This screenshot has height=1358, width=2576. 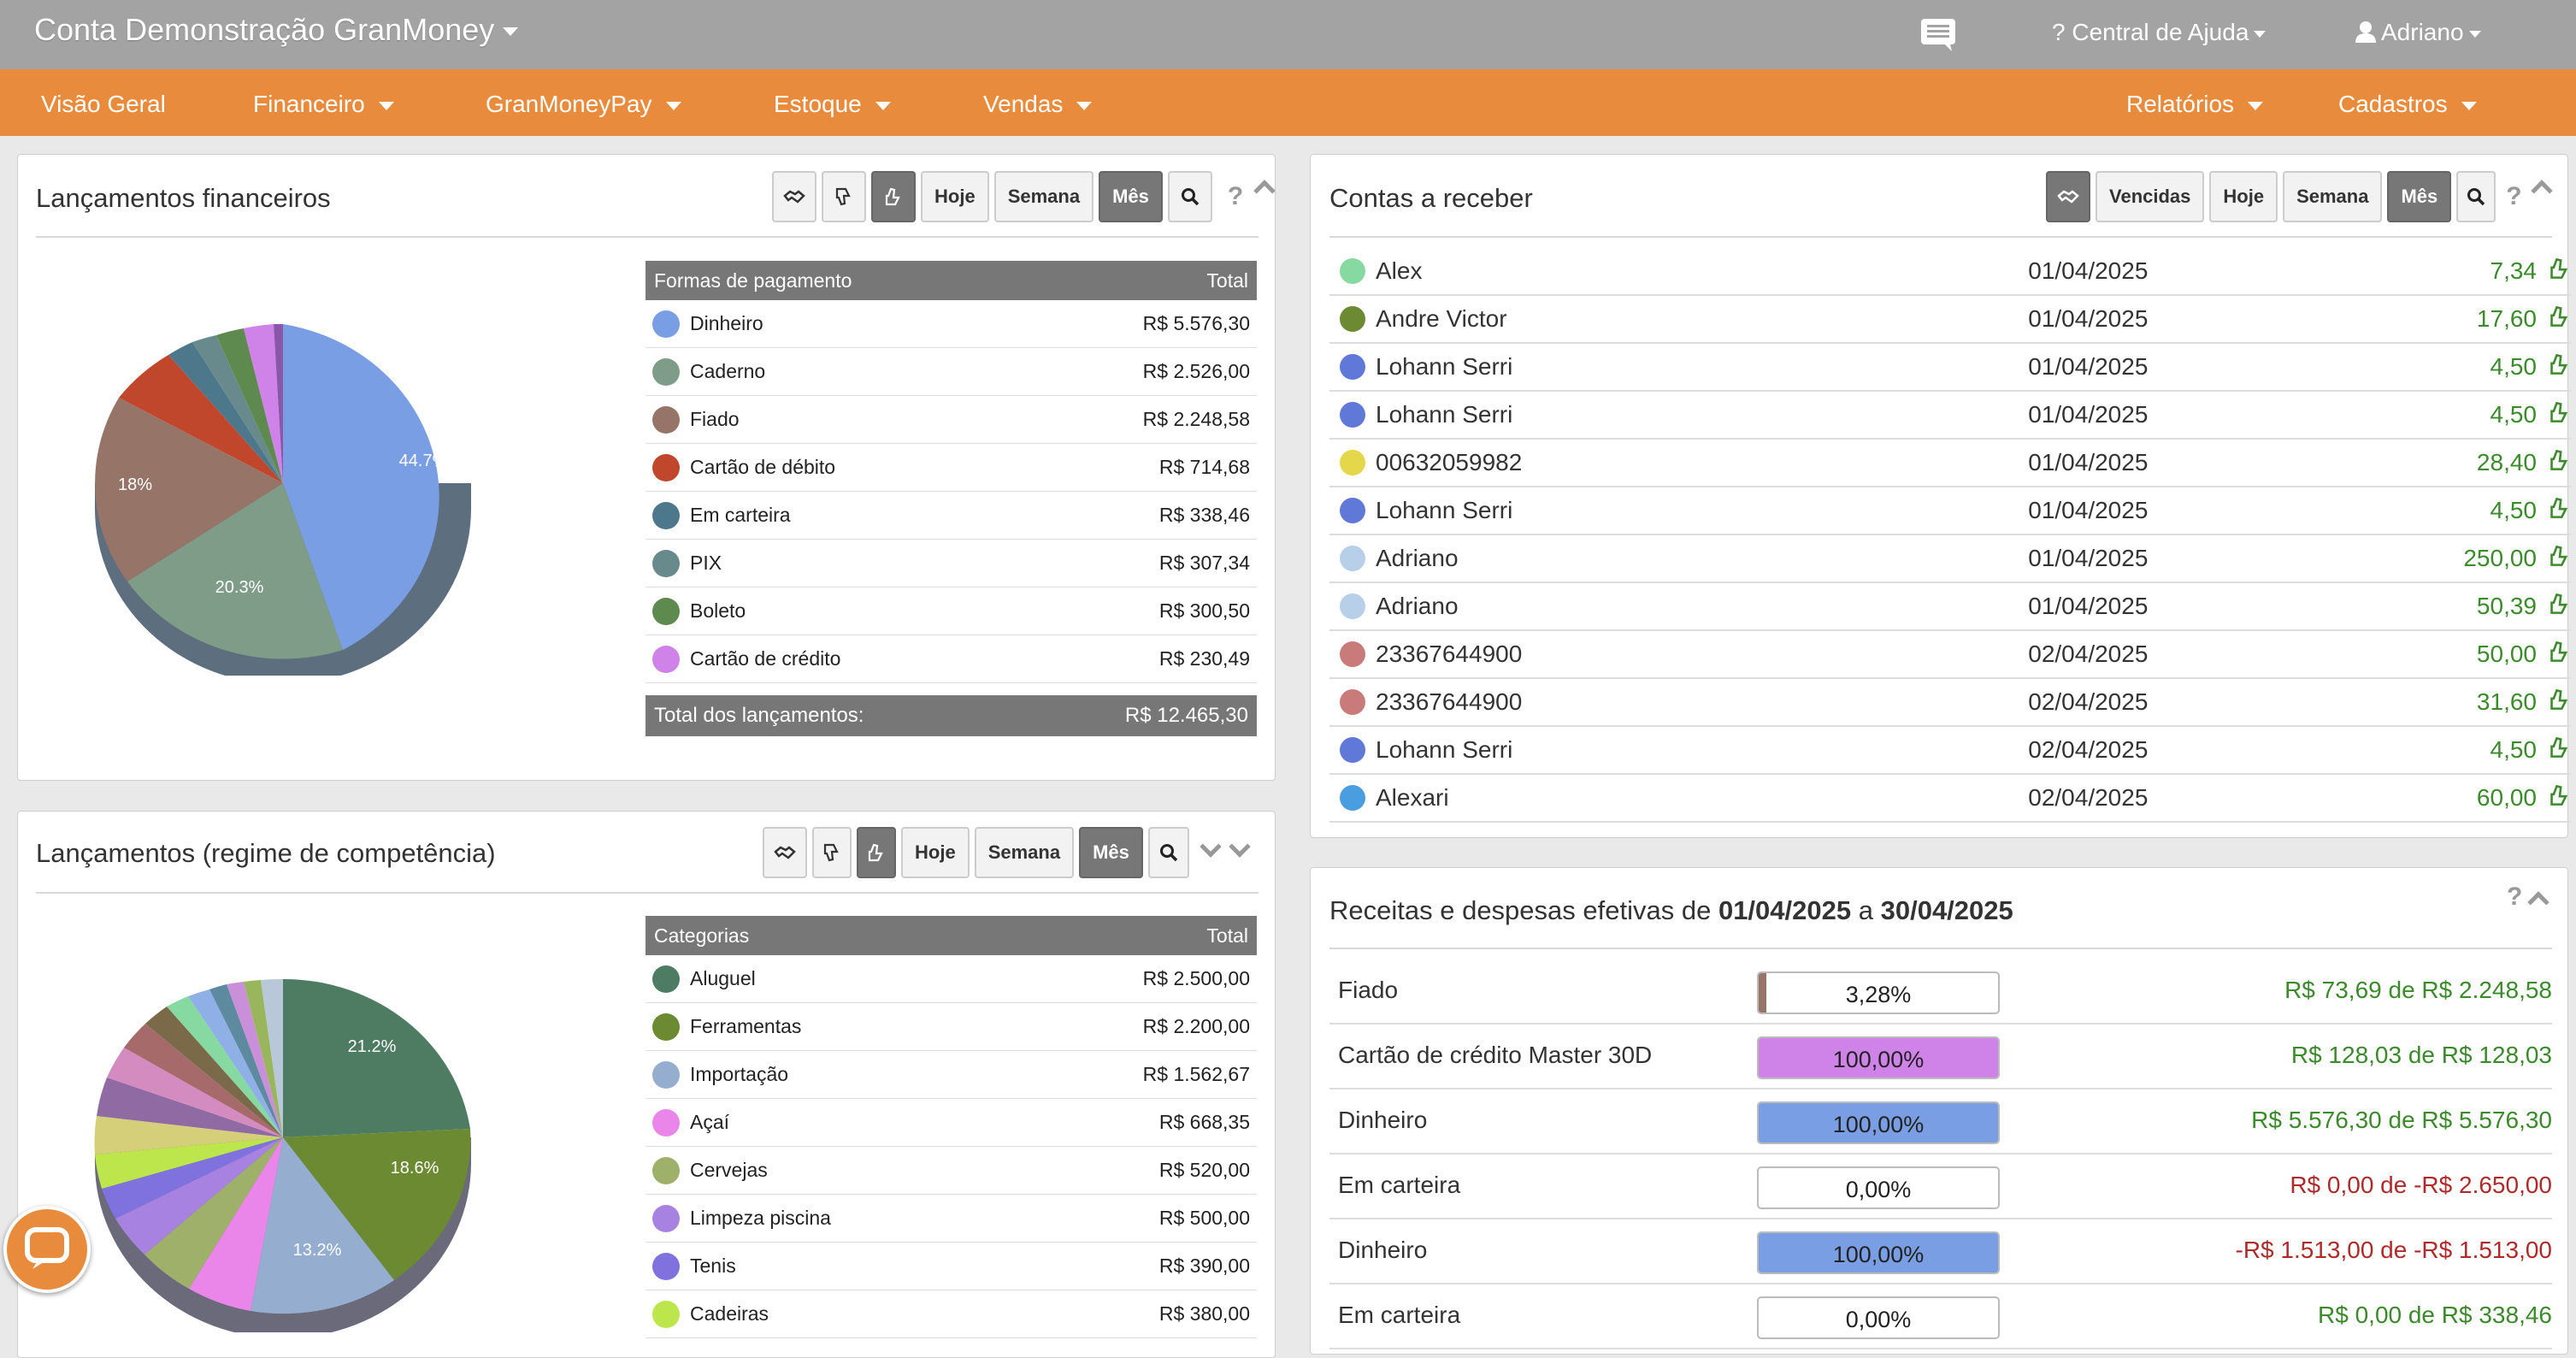 What do you see at coordinates (951, 516) in the screenshot?
I see `table-row: Em carteira R$ 338,46` at bounding box center [951, 516].